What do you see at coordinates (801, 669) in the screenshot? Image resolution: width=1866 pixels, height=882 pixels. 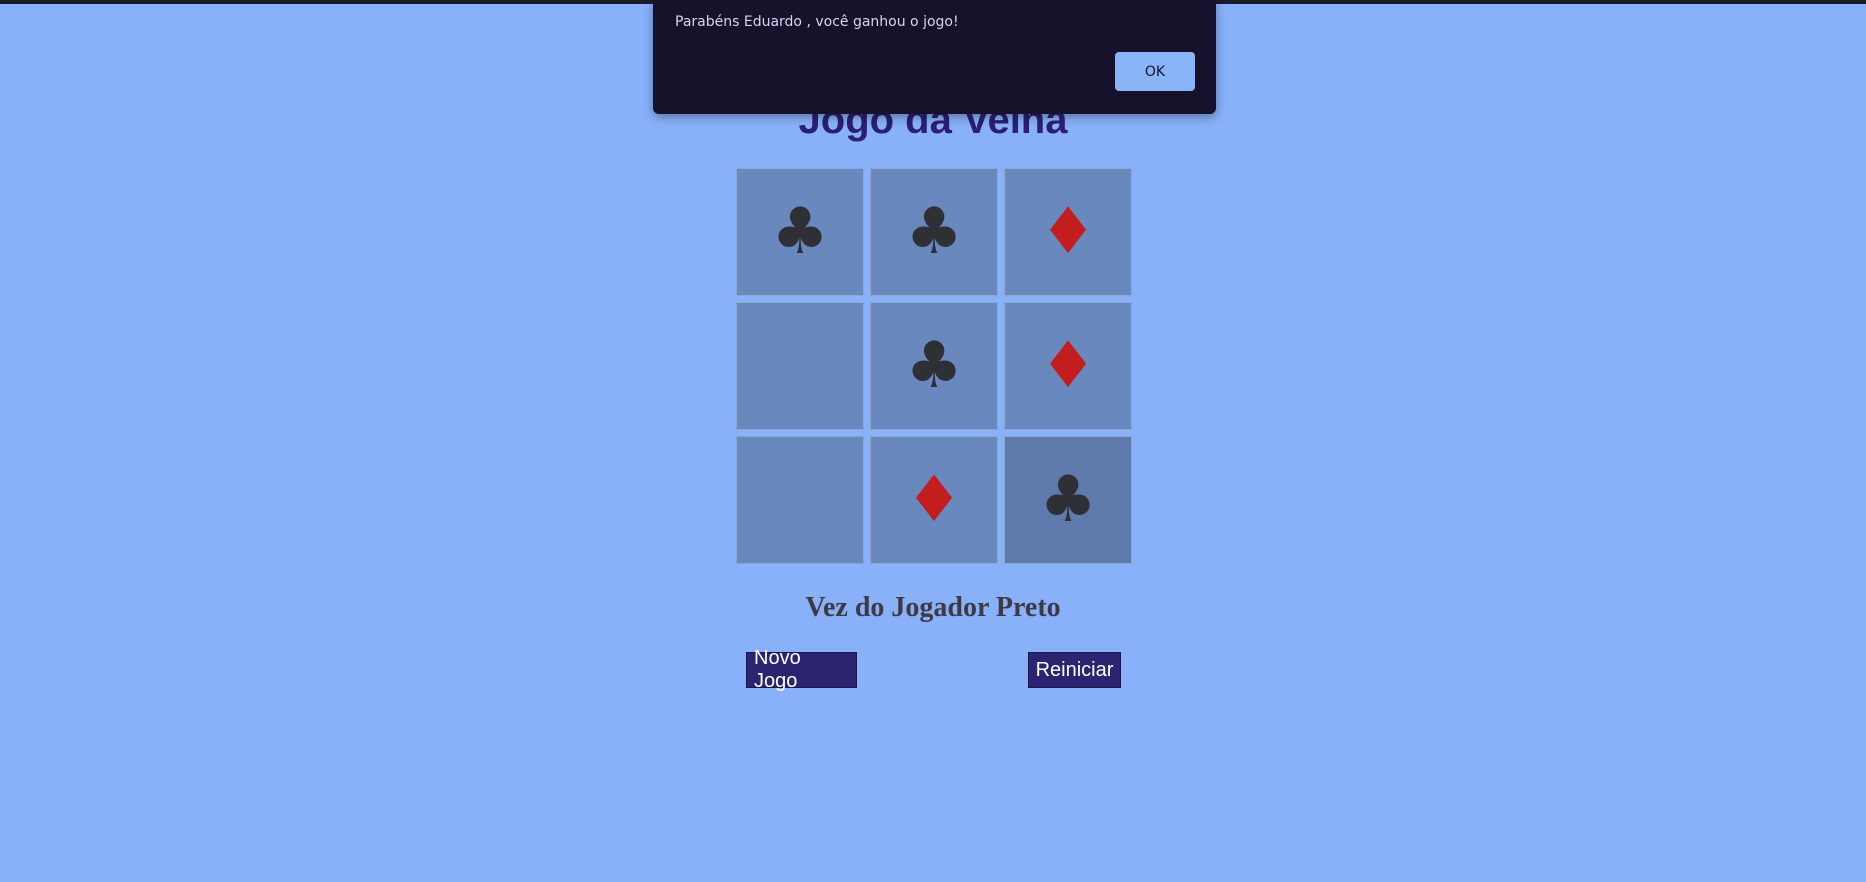 I see `new-game-button: Novo Jogo` at bounding box center [801, 669].